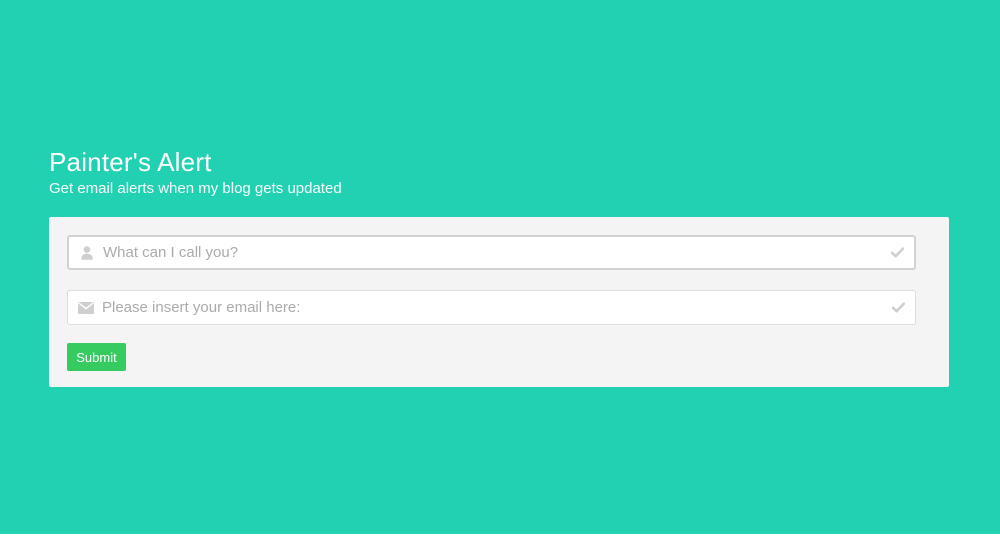  Describe the element at coordinates (96, 357) in the screenshot. I see `submit-button: Submit` at that location.